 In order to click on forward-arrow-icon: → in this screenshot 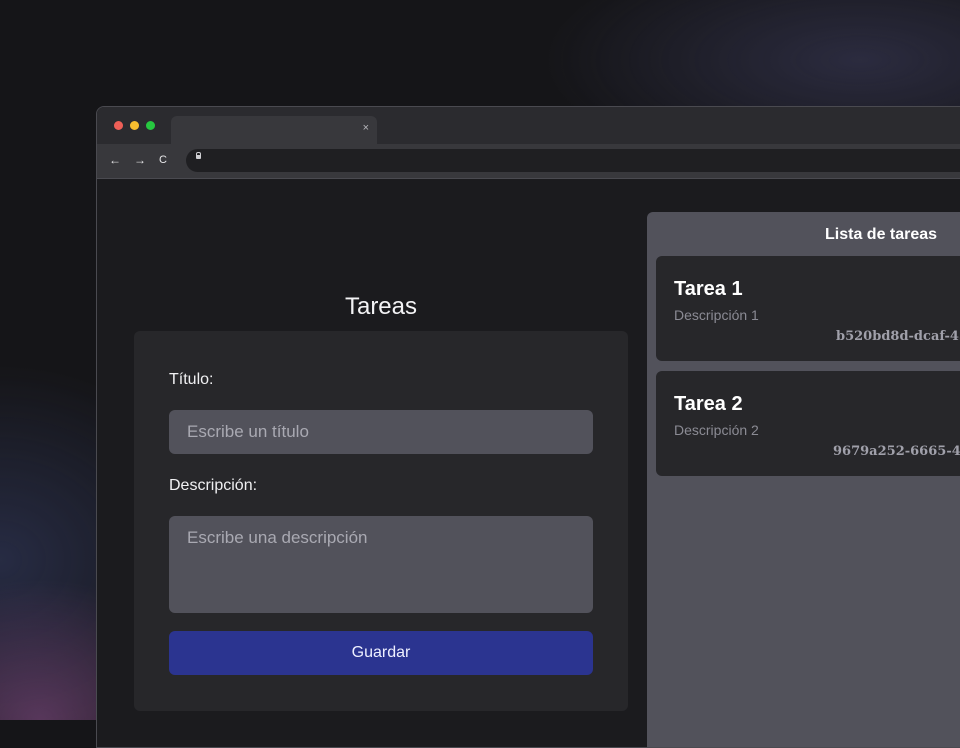, I will do `click(140, 160)`.